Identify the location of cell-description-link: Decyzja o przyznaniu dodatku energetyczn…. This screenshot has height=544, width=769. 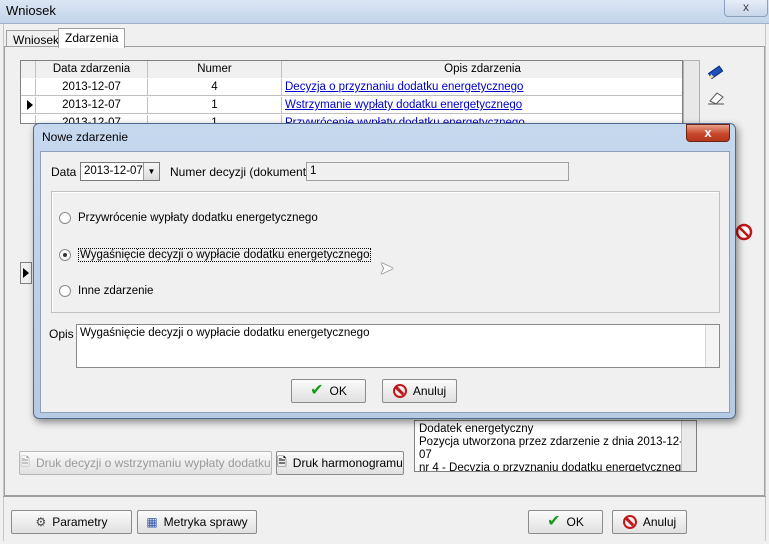
(482, 87).